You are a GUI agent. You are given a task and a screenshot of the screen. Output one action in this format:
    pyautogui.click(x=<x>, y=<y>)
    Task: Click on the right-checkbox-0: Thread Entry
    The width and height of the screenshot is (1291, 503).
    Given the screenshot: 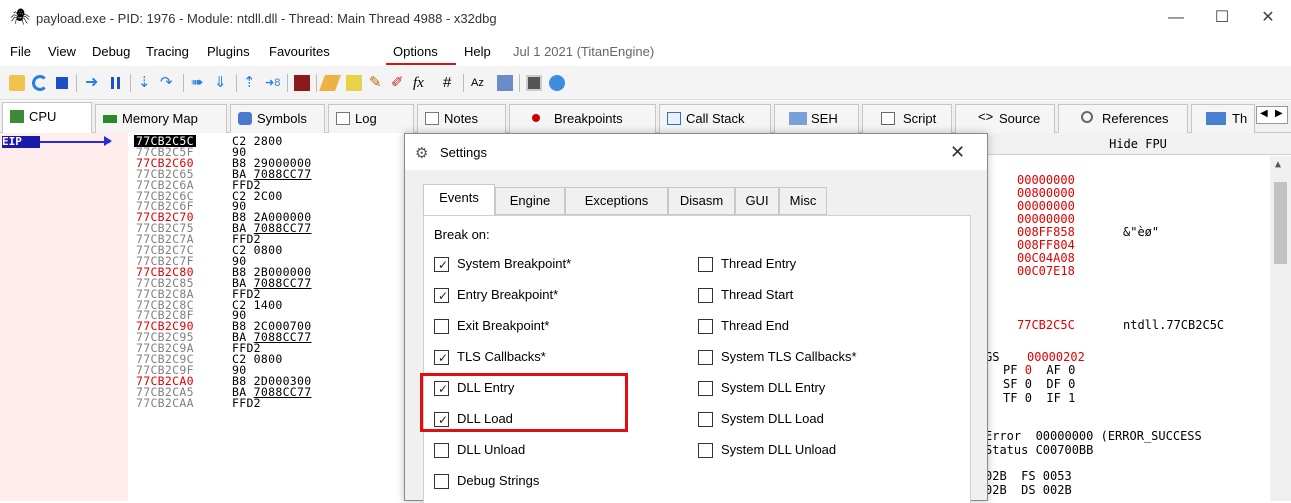 What is the action you would take?
    pyautogui.click(x=747, y=265)
    